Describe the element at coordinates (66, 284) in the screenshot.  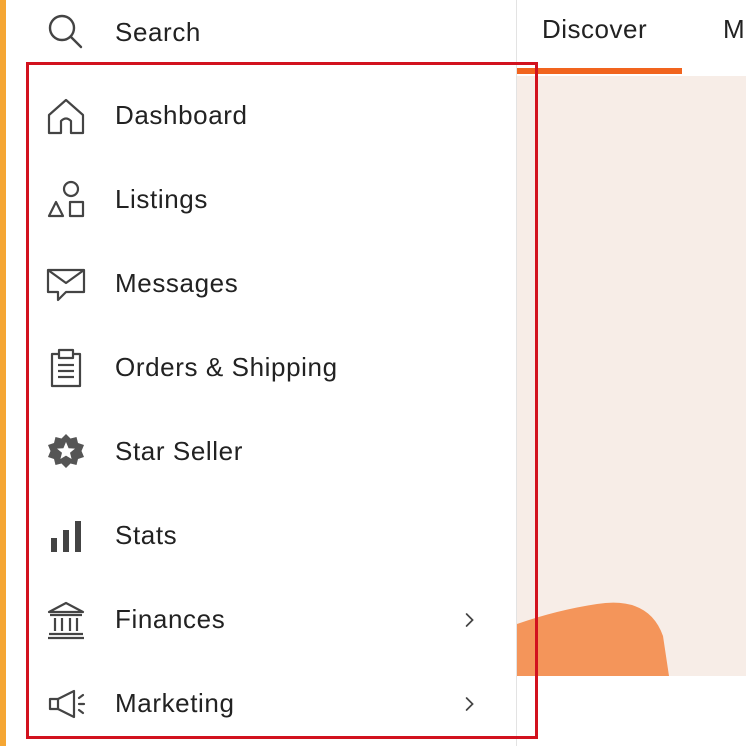
I see `envelope-icon` at that location.